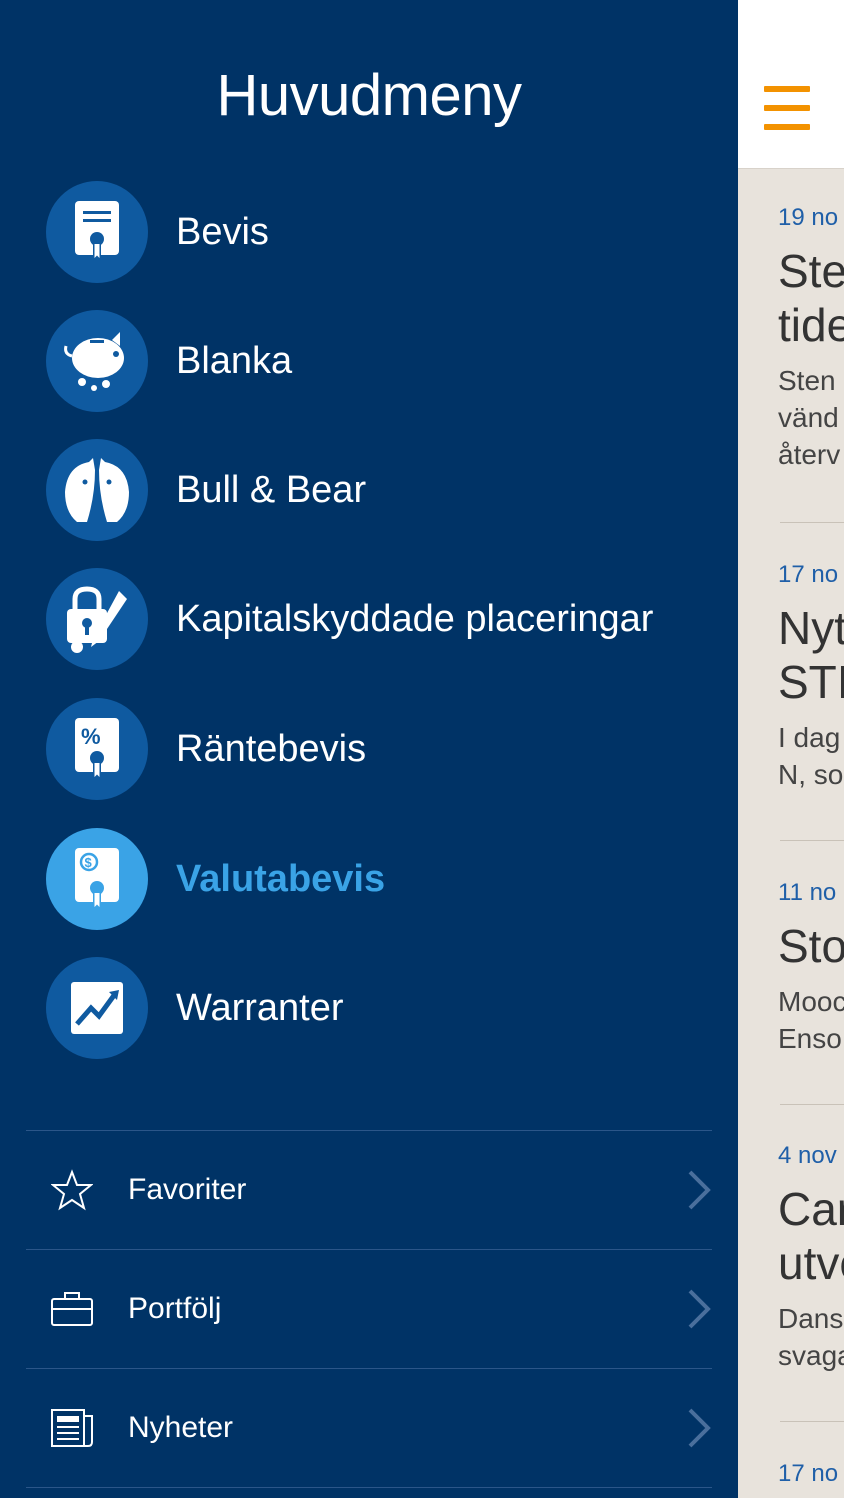  Describe the element at coordinates (811, 655) in the screenshot. I see `news-title: Nyt STI` at that location.